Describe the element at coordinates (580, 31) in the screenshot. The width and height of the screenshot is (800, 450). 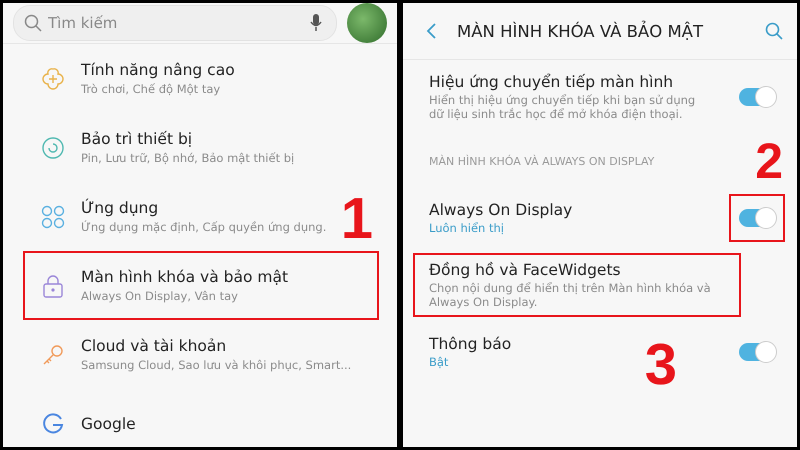
I see `screen-title: MÀN HÌNH KHÓA VÀ BẢO MẬT` at that location.